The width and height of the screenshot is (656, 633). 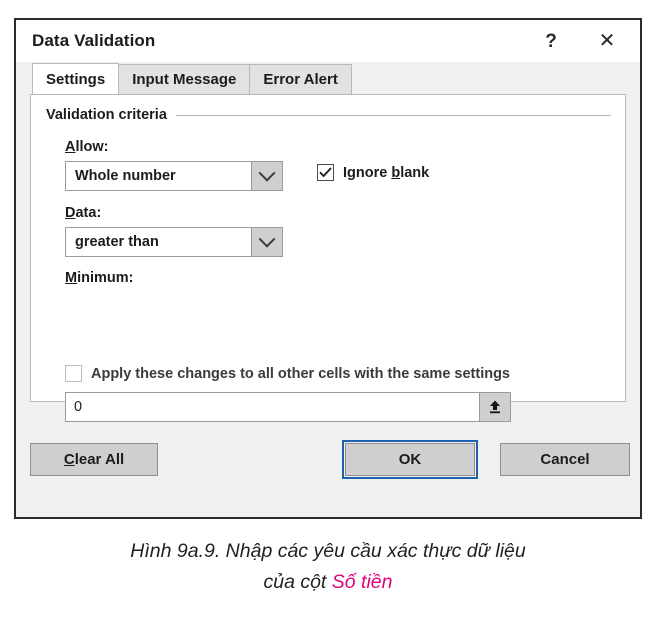 I want to click on clear-all-accel: C, so click(x=69, y=459).